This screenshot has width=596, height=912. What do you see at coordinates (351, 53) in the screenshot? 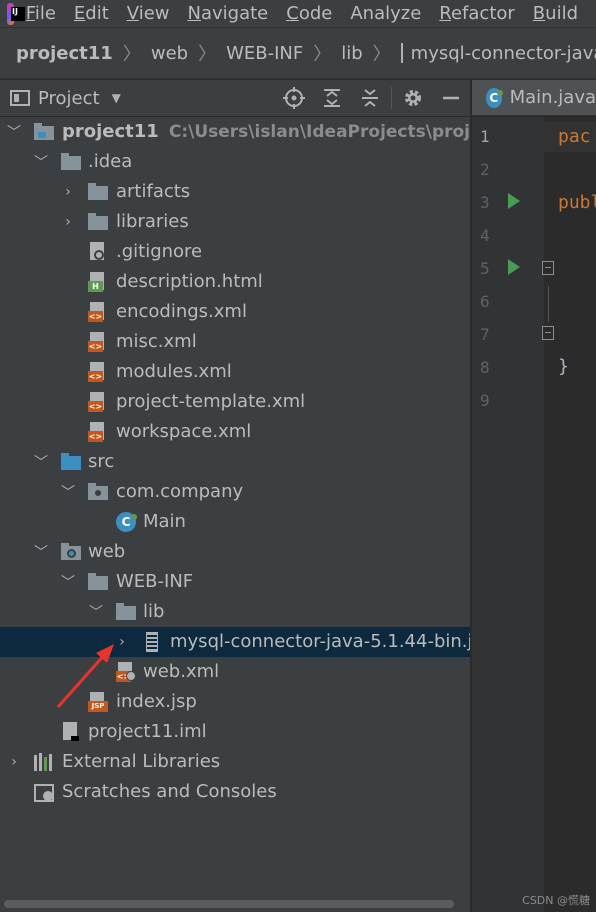
I see `breadcrumb-lib: lib` at bounding box center [351, 53].